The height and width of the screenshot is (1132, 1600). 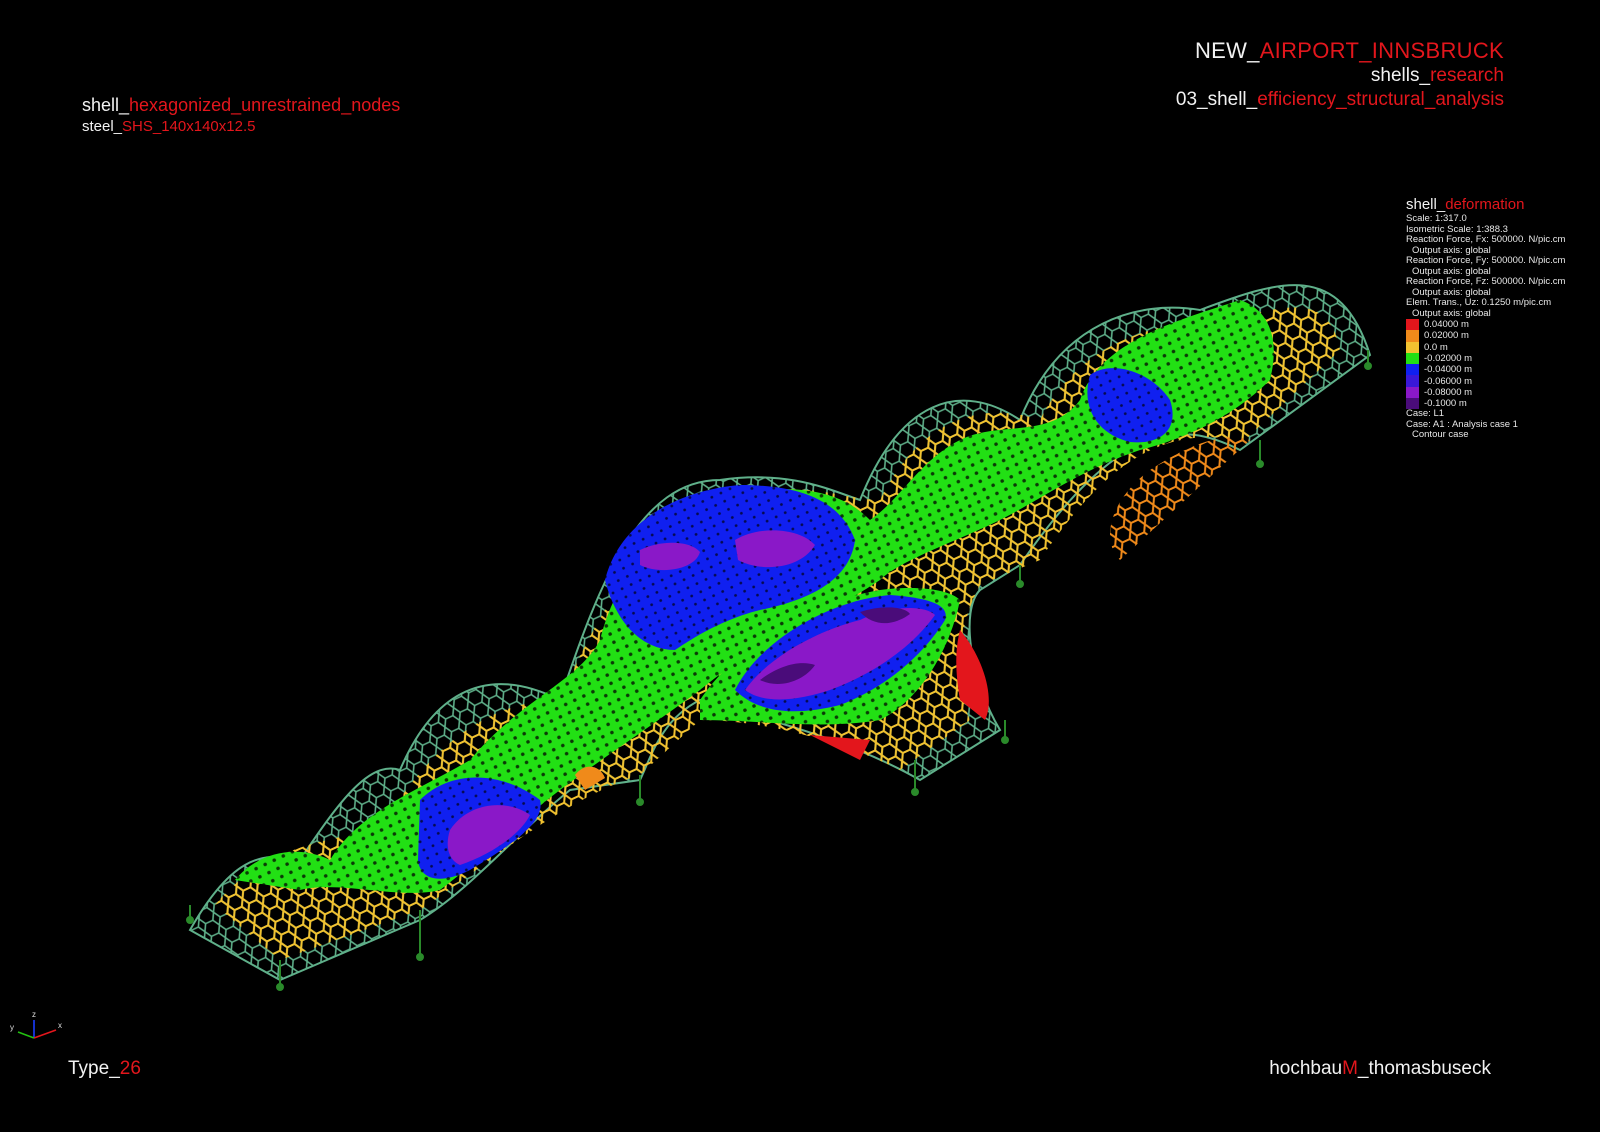 I want to click on shell-type-label: shell_hexagonized_unrestrained_nodes, so click(x=241, y=105).